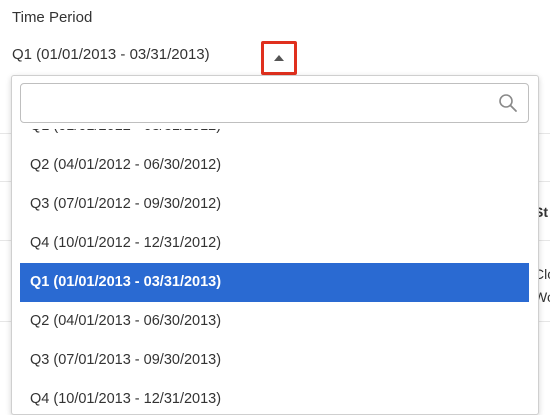 This screenshot has height=415, width=550. What do you see at coordinates (275, 204) in the screenshot?
I see `option-item: Q3 (07/01/2012 - 09/30/2012)` at bounding box center [275, 204].